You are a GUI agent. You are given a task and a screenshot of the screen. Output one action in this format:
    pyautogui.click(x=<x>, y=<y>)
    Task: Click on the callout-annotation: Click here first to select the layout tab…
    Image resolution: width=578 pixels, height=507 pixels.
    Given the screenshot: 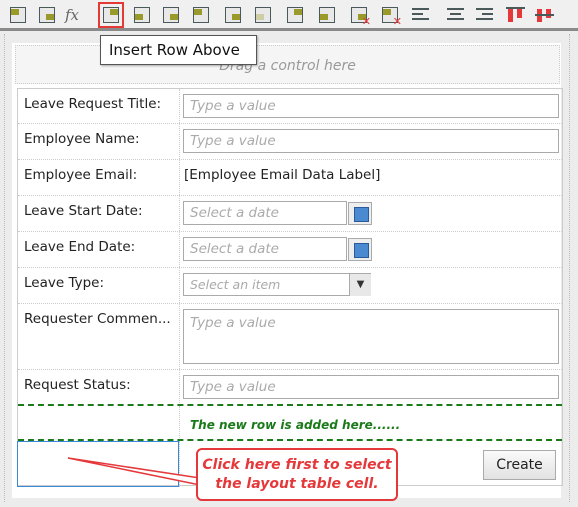 What is the action you would take?
    pyautogui.click(x=297, y=474)
    